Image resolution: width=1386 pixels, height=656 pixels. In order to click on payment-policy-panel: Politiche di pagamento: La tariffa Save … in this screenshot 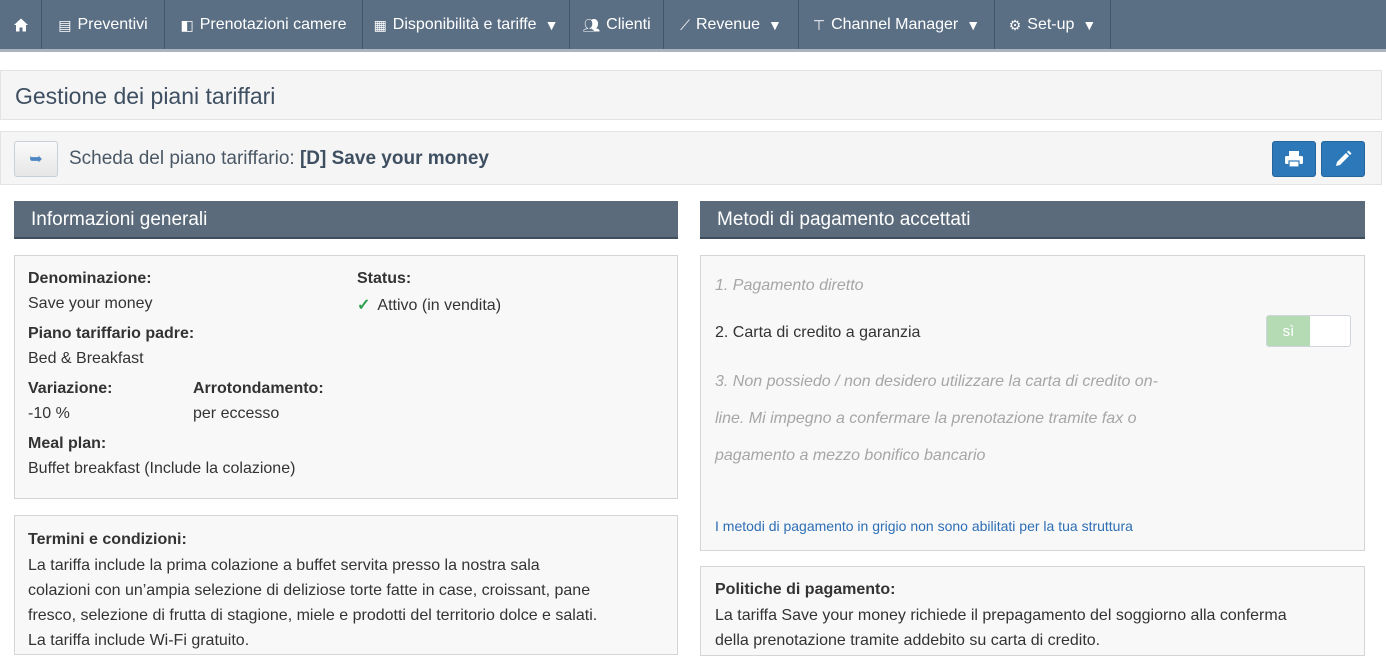, I will do `click(1032, 611)`.